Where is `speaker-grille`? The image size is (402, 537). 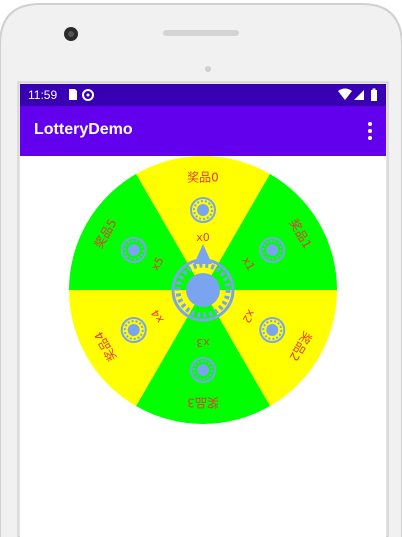 speaker-grille is located at coordinates (201, 33).